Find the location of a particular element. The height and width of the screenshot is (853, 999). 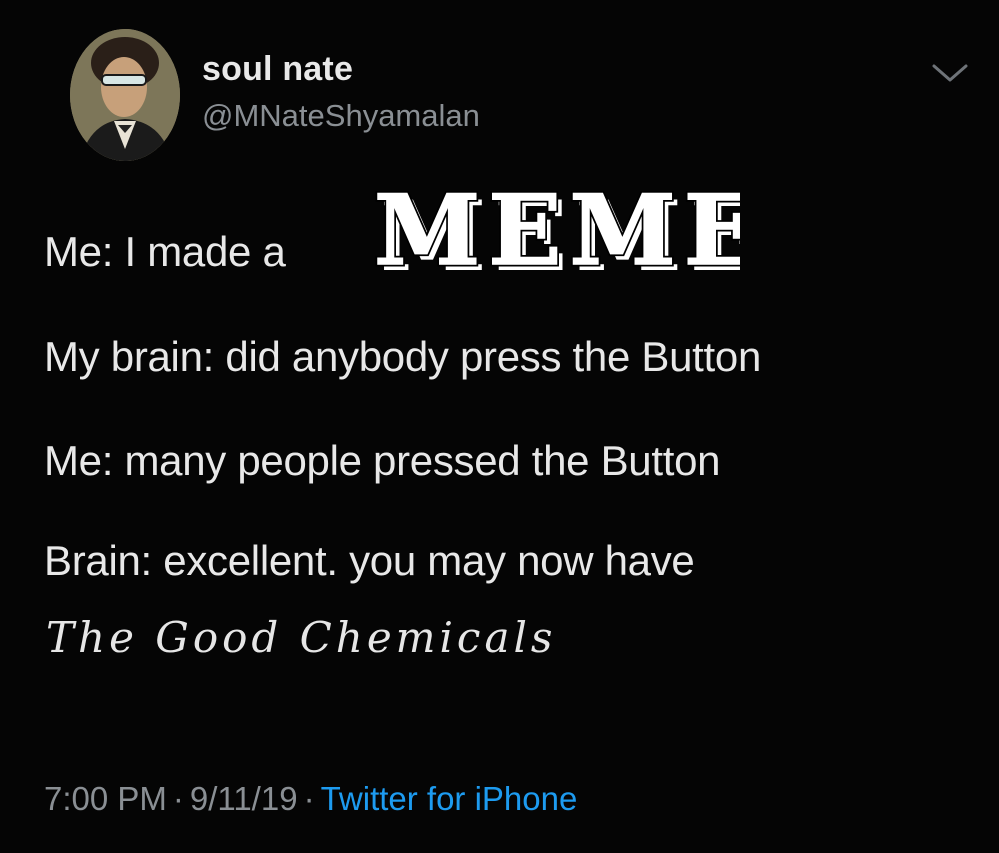

tweet-line-1: Me: I made a is located at coordinates (165, 252).